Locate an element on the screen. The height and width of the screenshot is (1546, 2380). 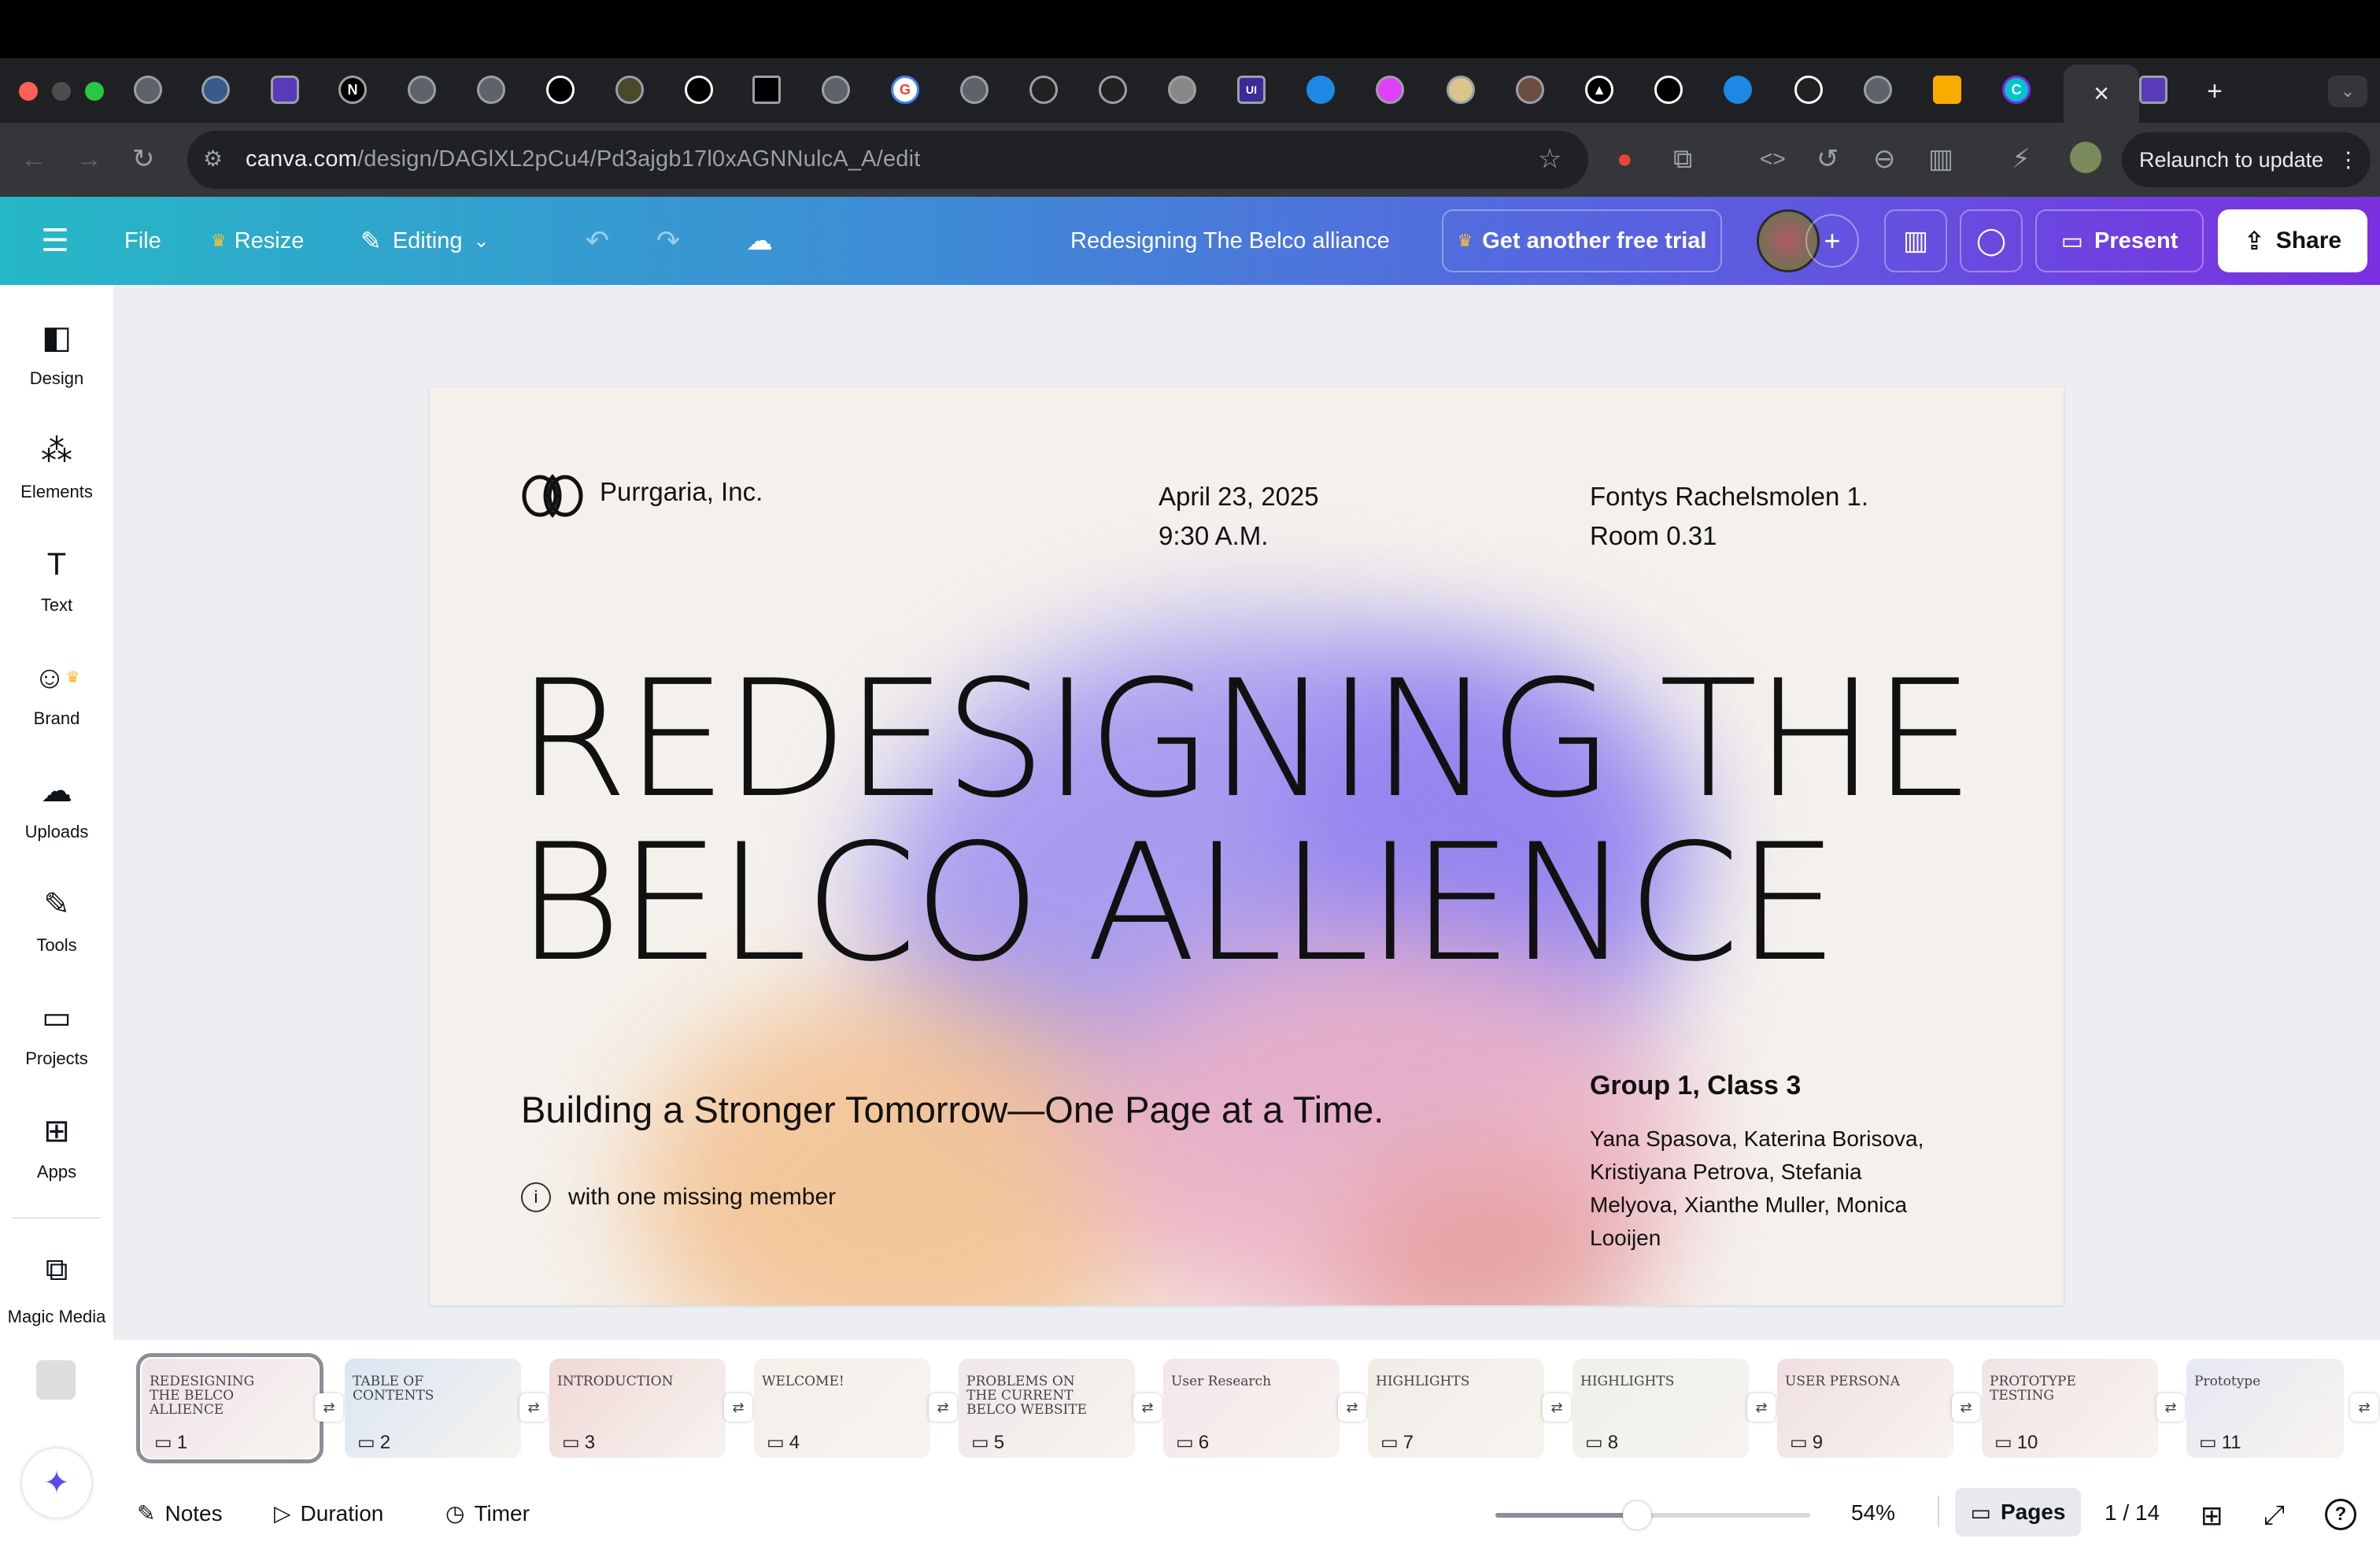
slides-icon is located at coordinates (1947, 90).